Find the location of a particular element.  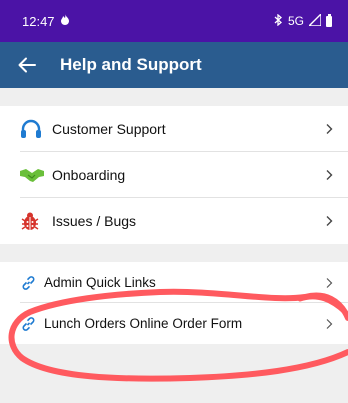

network-type: 5G is located at coordinates (295, 21).